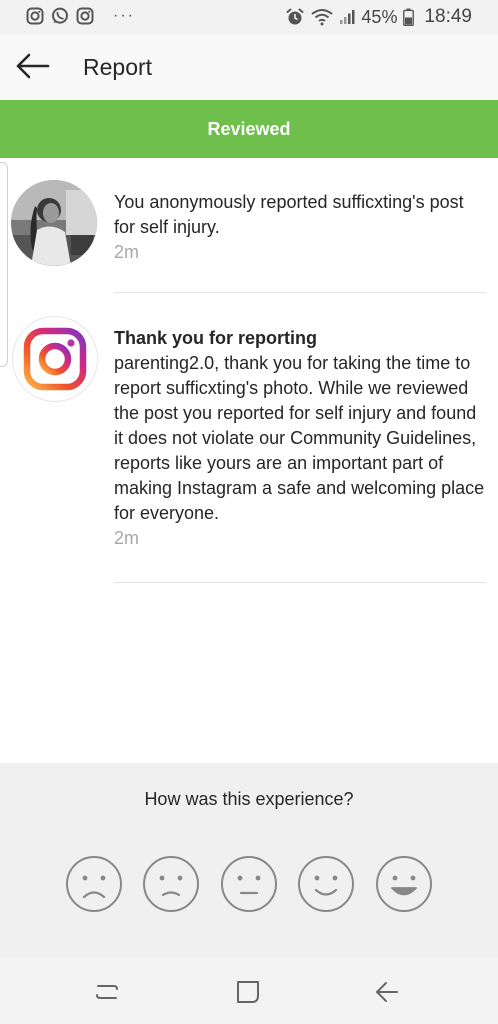 The image size is (498, 1024). Describe the element at coordinates (387, 992) in the screenshot. I see `back-icon` at that location.